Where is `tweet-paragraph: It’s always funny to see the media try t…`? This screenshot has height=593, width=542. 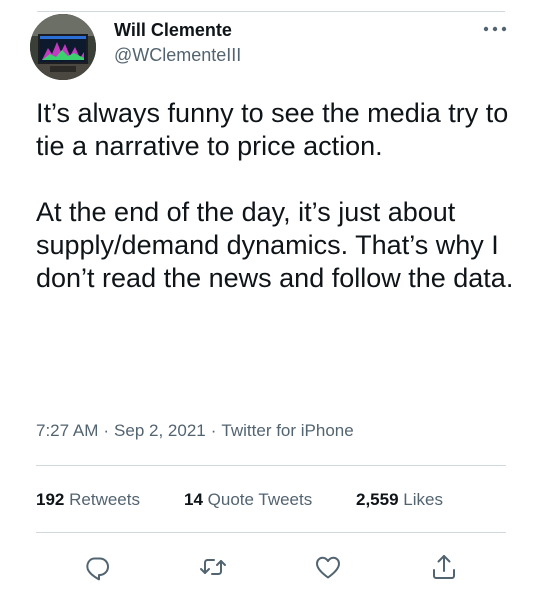 tweet-paragraph: It’s always funny to see the media try t… is located at coordinates (272, 129).